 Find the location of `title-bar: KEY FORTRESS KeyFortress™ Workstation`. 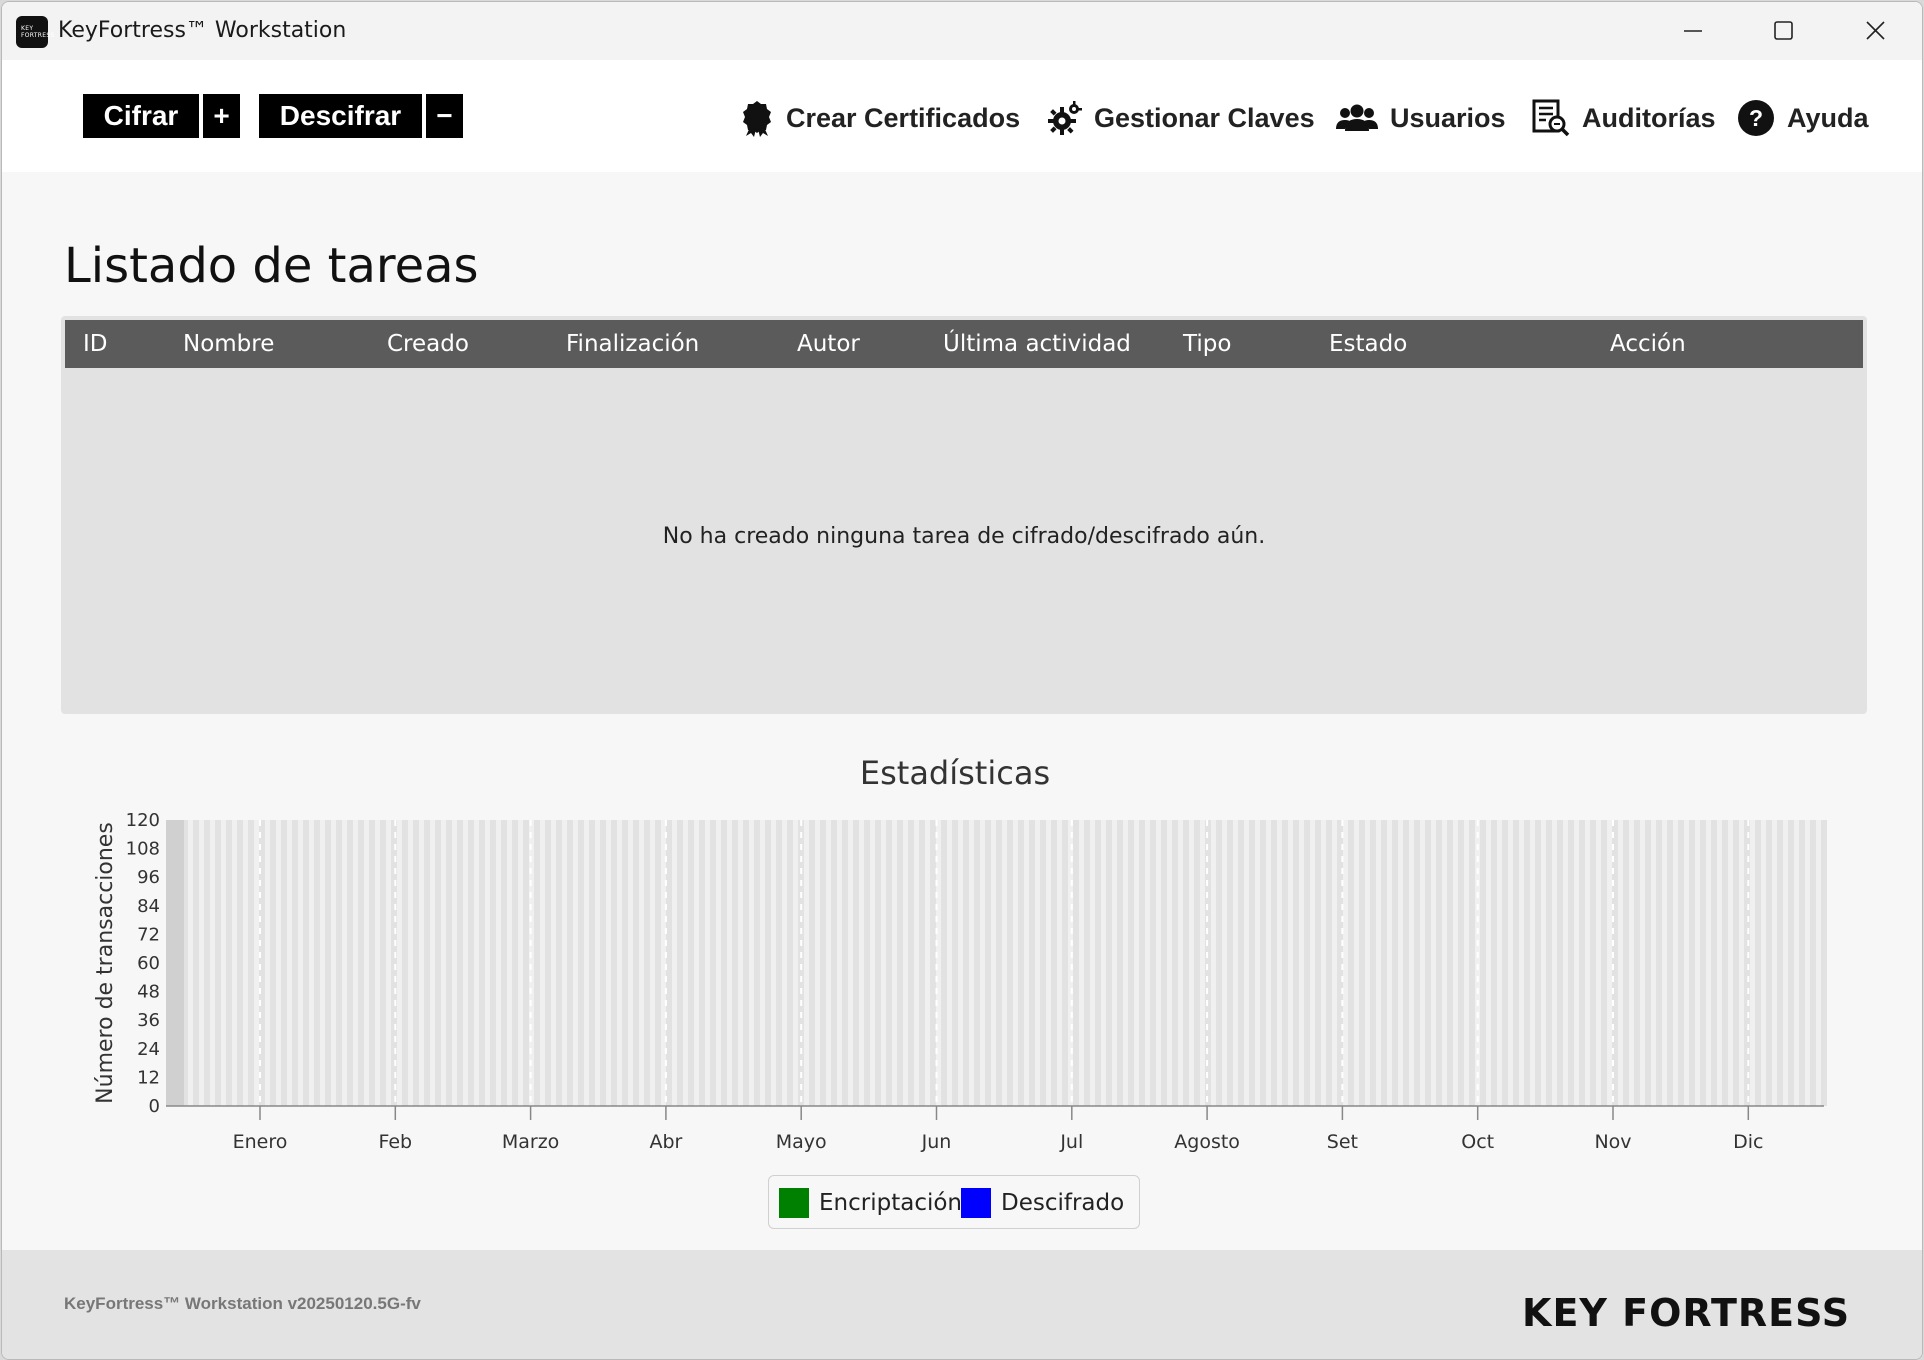

title-bar: KEY FORTRESS KeyFortress™ Workstation is located at coordinates (962, 31).